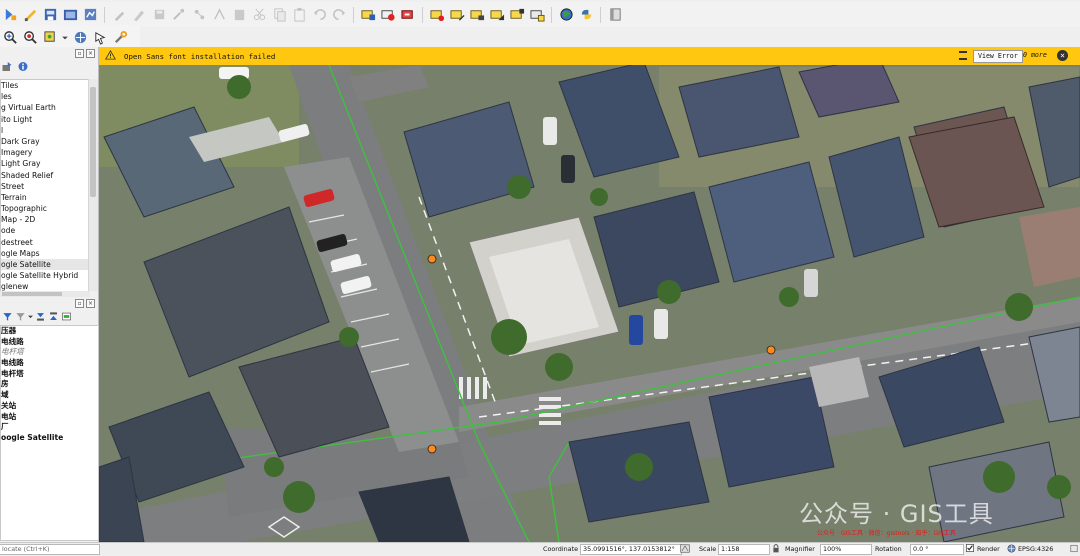 The height and width of the screenshot is (556, 1080). Describe the element at coordinates (631, 549) in the screenshot. I see `coordinate-field: 35.0991516°, 137.0153812°` at that location.